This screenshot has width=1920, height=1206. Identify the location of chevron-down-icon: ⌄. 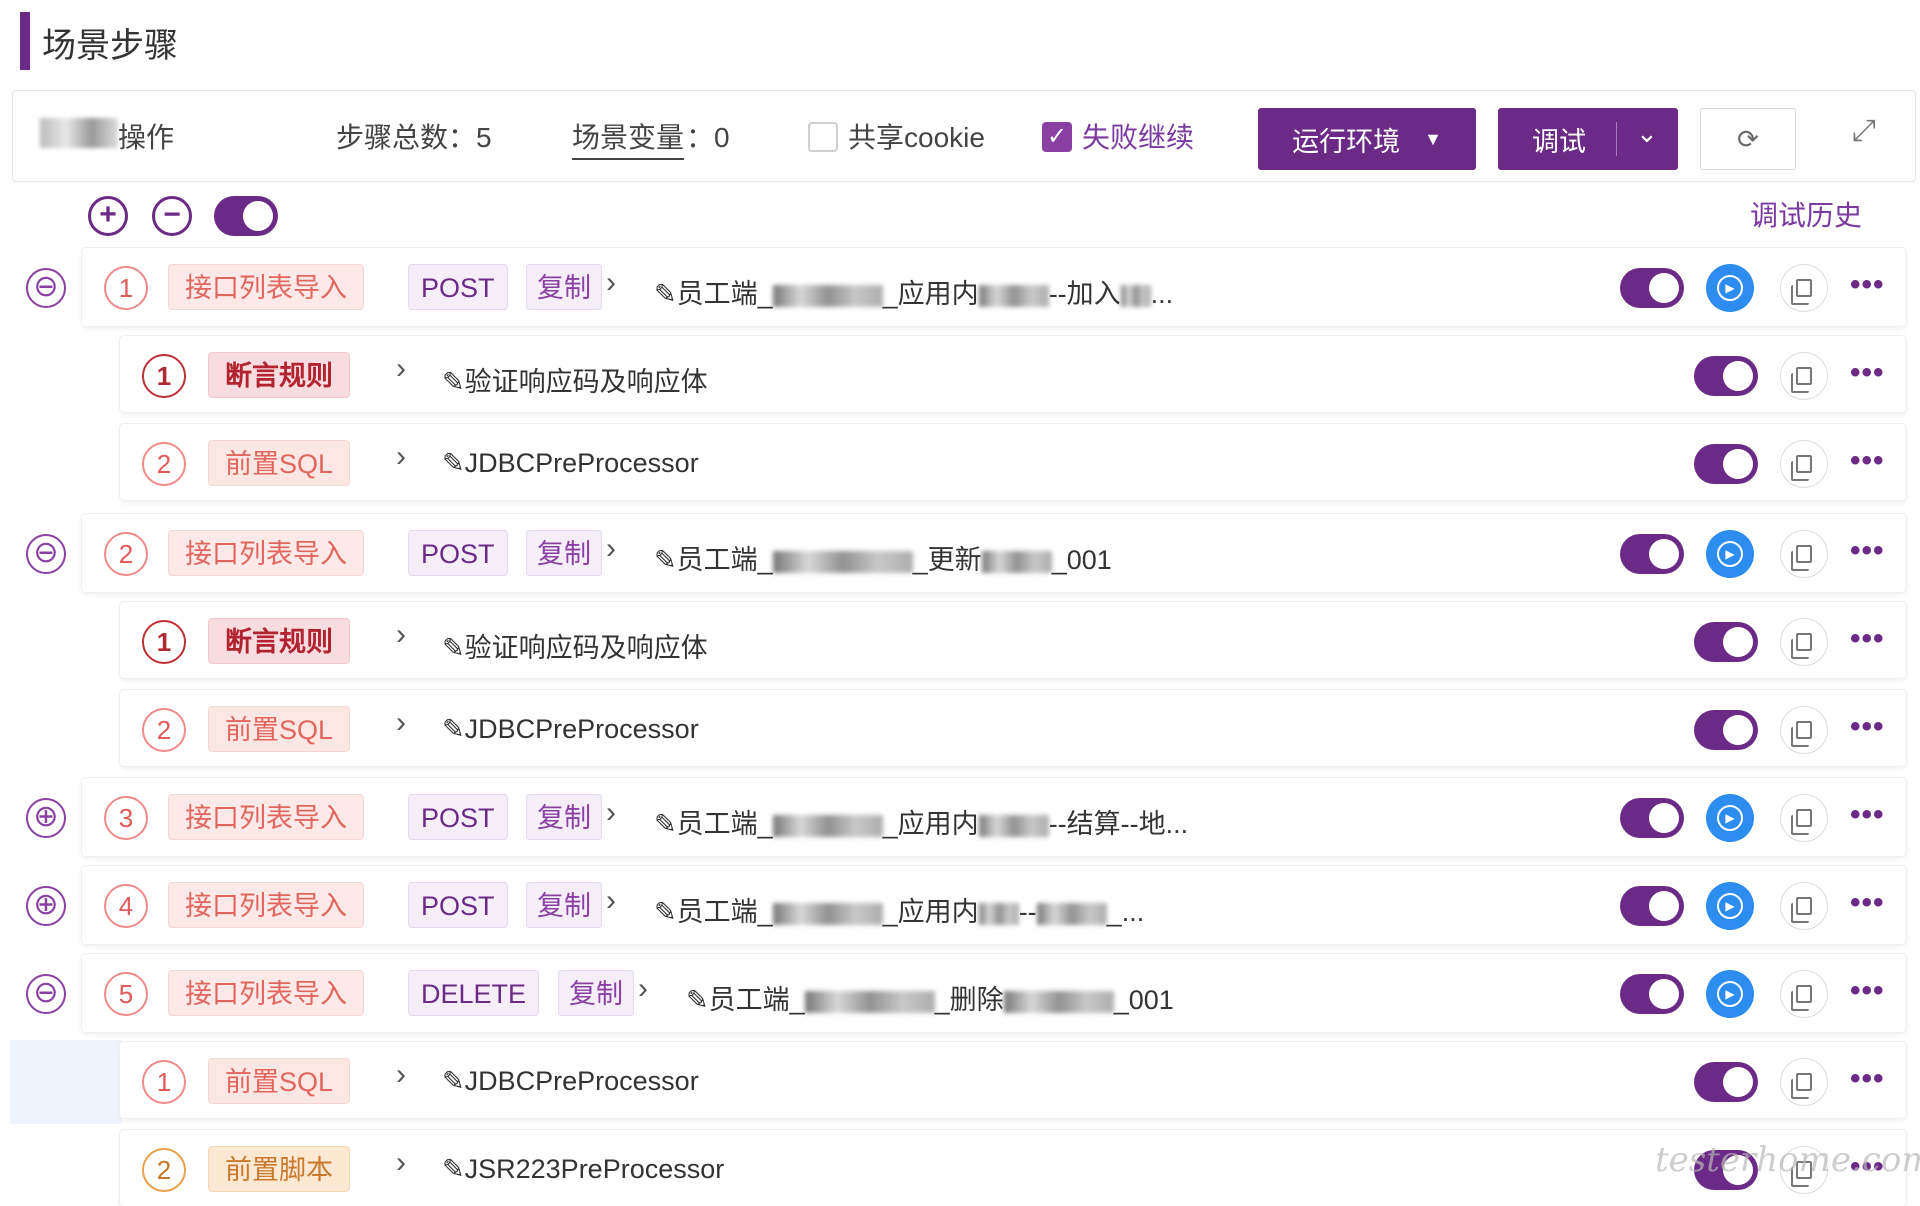
(1647, 133).